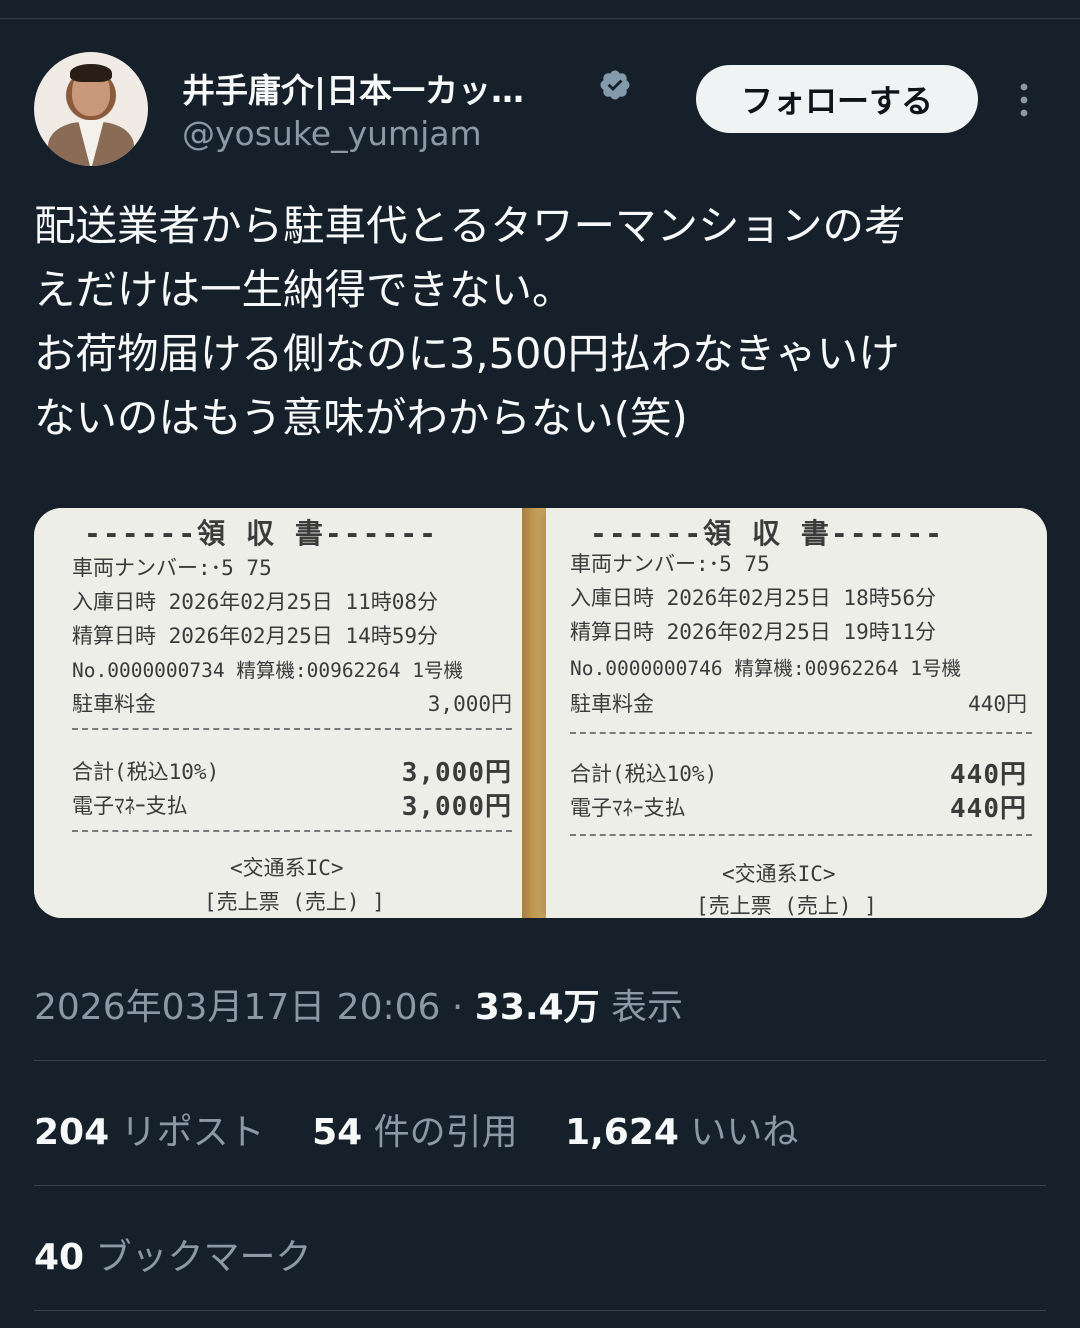  I want to click on likes-stat: 1,624 いいね, so click(681, 1129).